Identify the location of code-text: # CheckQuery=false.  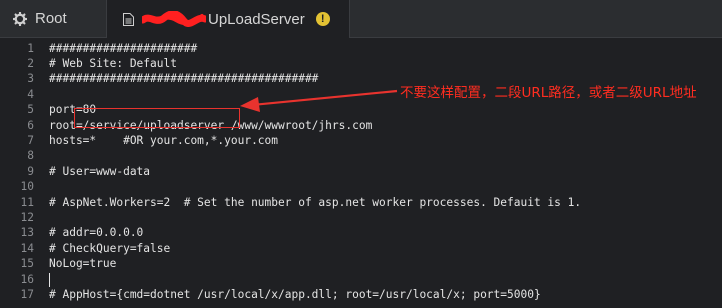
(110, 248).